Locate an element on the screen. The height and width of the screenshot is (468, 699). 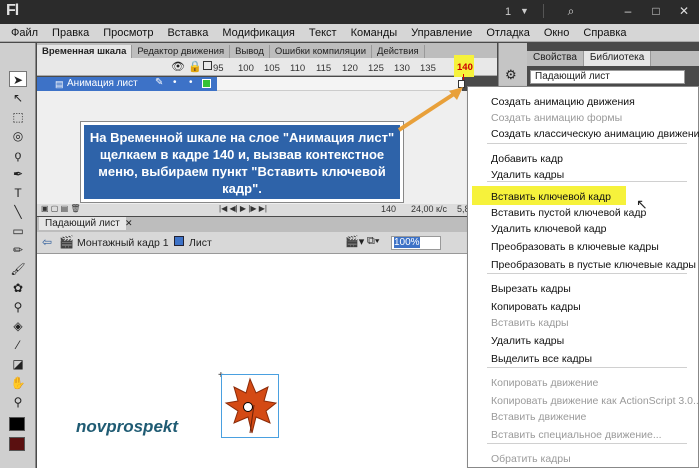
menu-debug: Отладка is located at coordinates (507, 33).